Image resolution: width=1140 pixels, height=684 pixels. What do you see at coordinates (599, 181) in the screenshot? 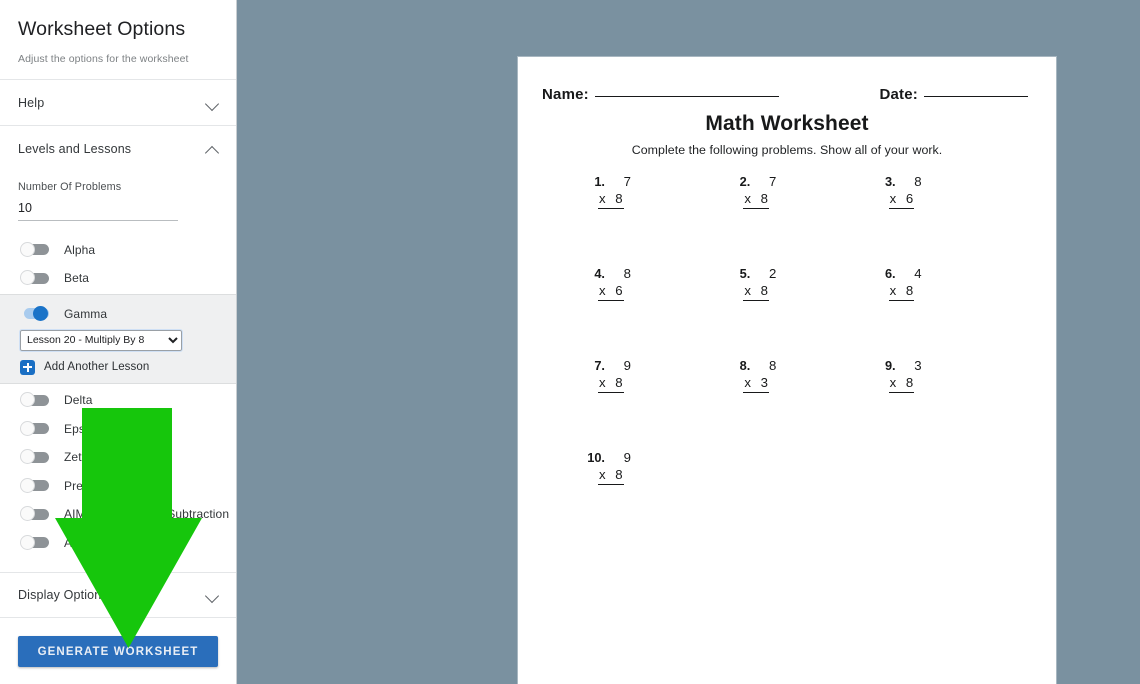
I see `problem-number: 1.` at bounding box center [599, 181].